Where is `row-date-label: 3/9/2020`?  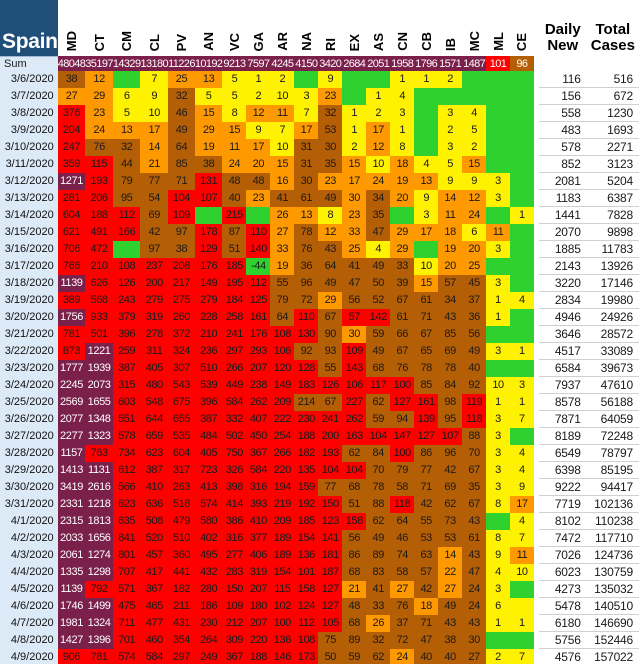 row-date-label: 3/9/2020 is located at coordinates (29, 130).